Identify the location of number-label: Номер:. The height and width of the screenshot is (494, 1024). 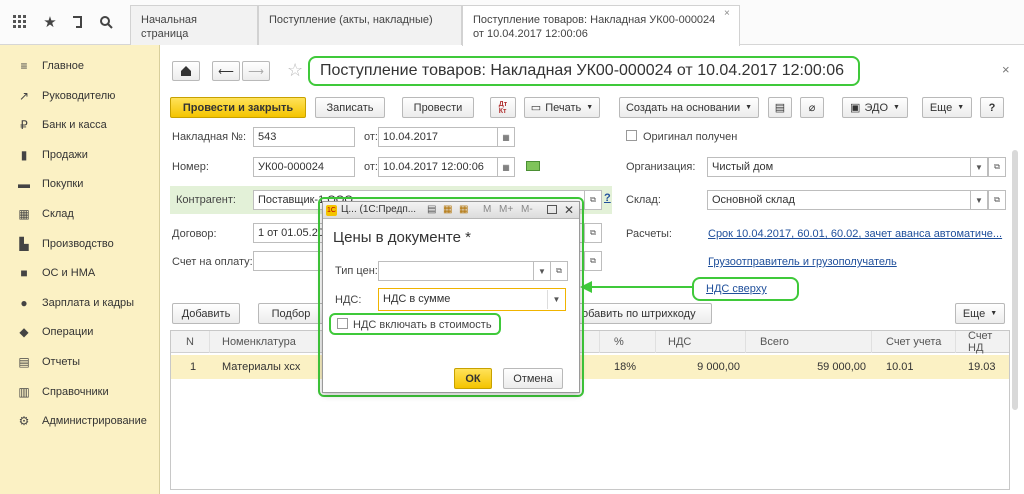
(190, 167).